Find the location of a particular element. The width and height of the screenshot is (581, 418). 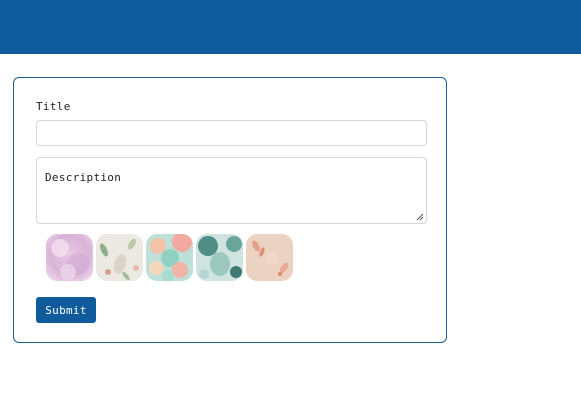

teal-shapes-thumbnail is located at coordinates (219, 257).